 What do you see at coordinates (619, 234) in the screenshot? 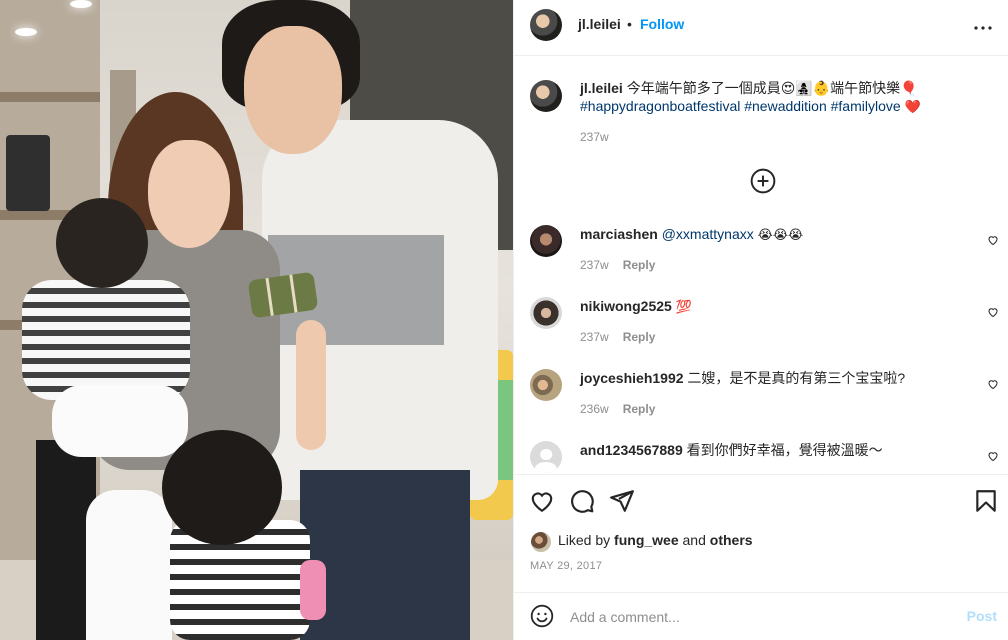
I see `comment-username: marciashen` at bounding box center [619, 234].